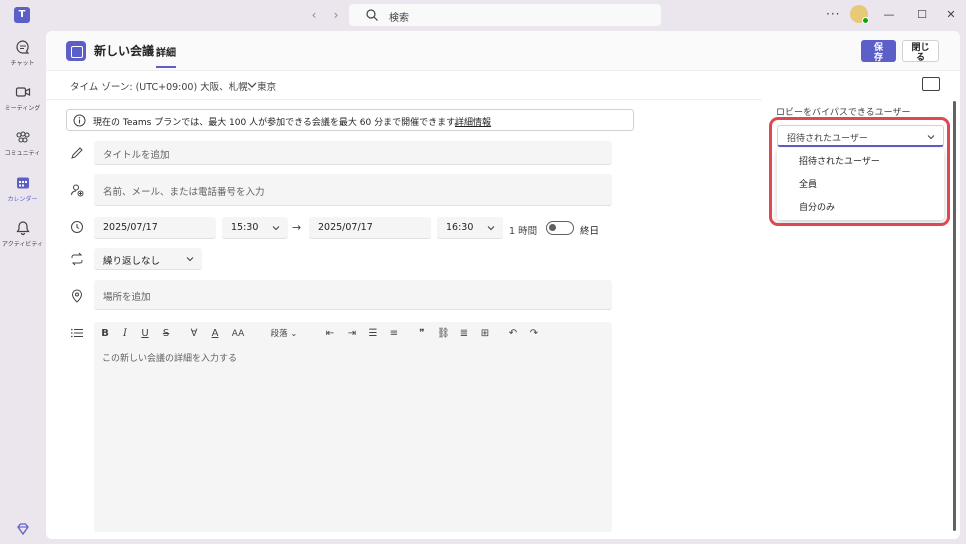 The image size is (966, 544). Describe the element at coordinates (22, 153) in the screenshot. I see `rail-label-community: コミュニティ` at that location.